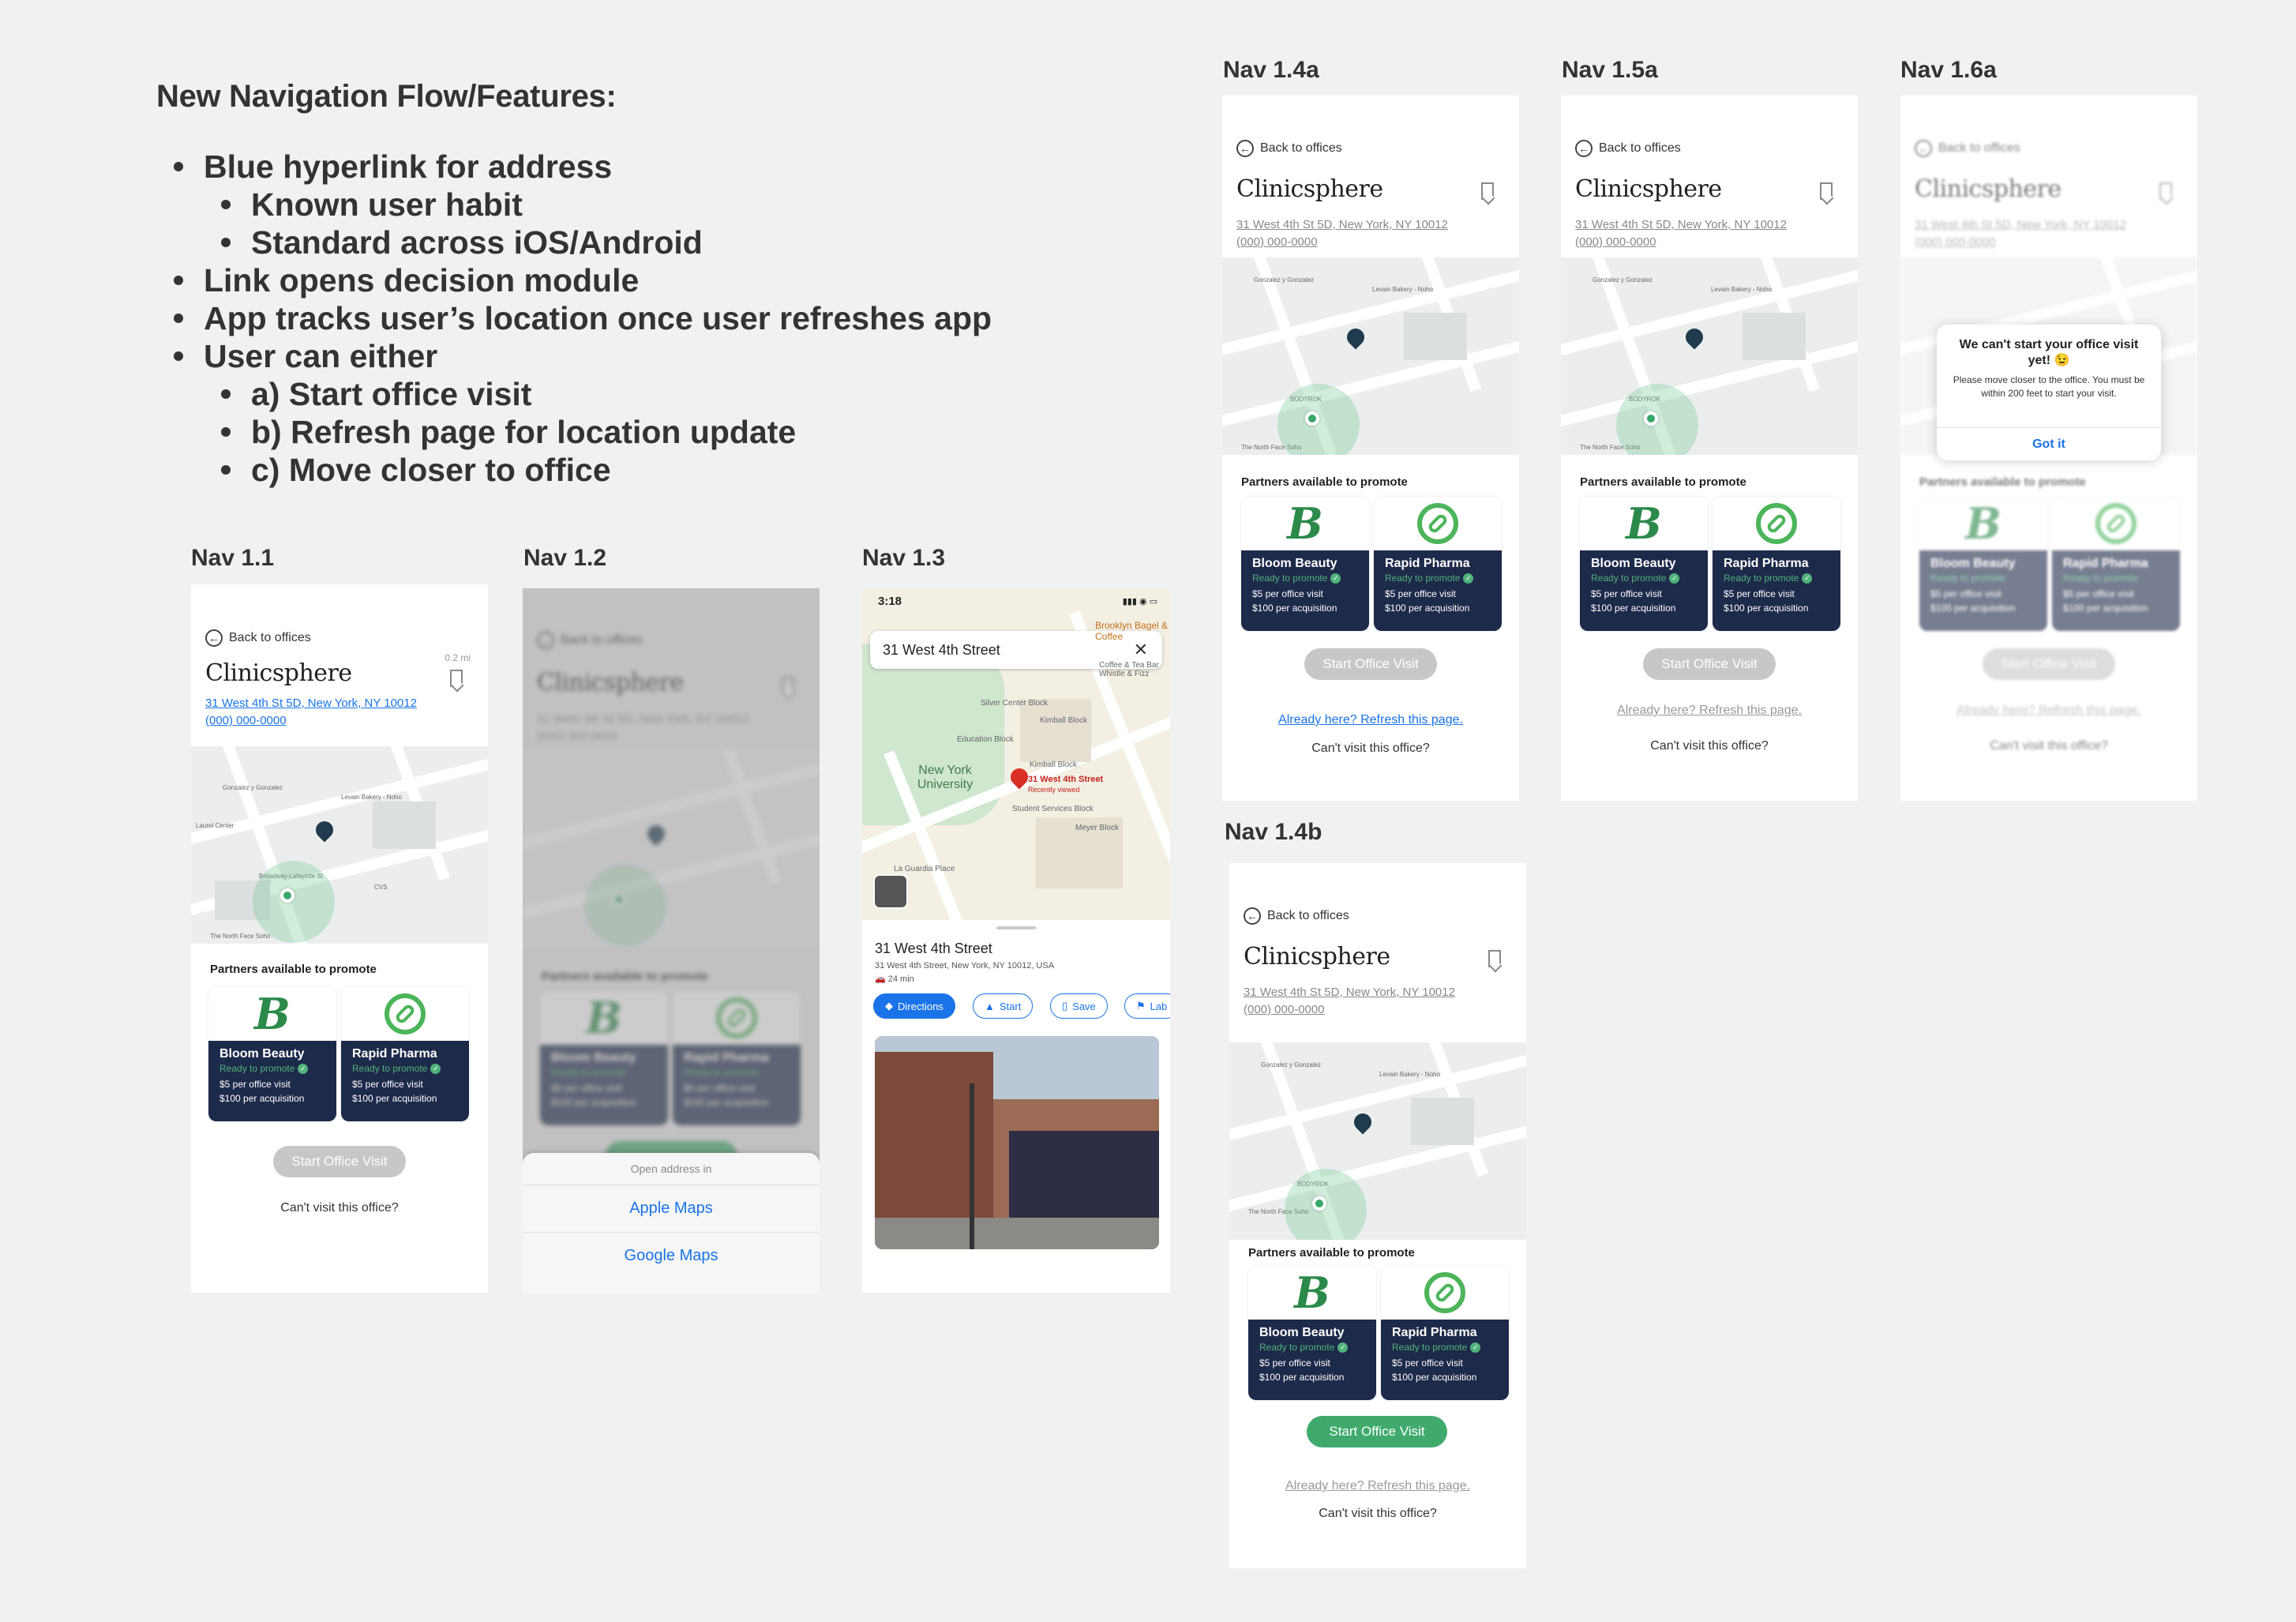 The image size is (2296, 1622). I want to click on label-button: ⚑ Lab, so click(1147, 1006).